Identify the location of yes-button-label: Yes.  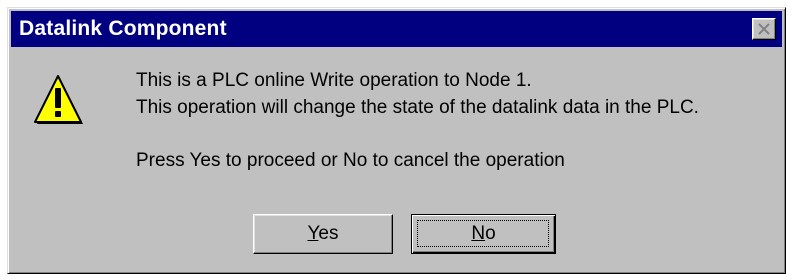
(322, 234).